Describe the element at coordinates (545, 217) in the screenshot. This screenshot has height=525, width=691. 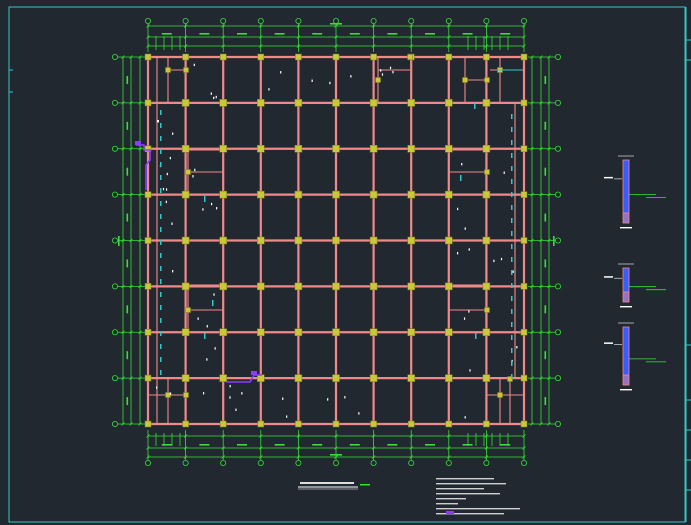
I see `dim-text-mark-right` at that location.